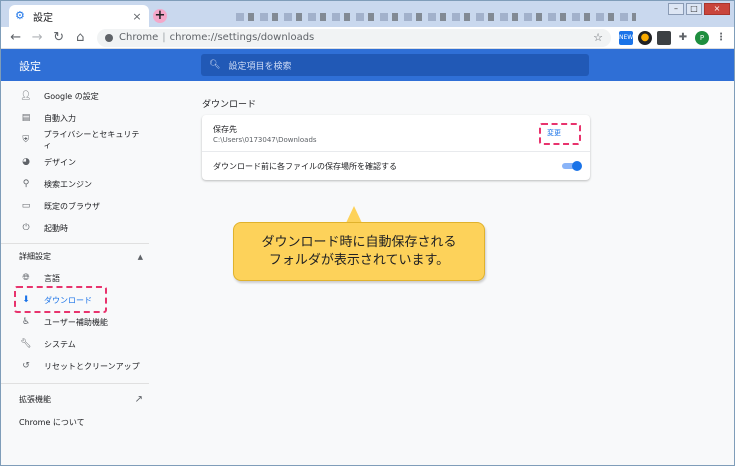 The width and height of the screenshot is (735, 466). What do you see at coordinates (52, 422) in the screenshot?
I see `about-label: Chrome について` at bounding box center [52, 422].